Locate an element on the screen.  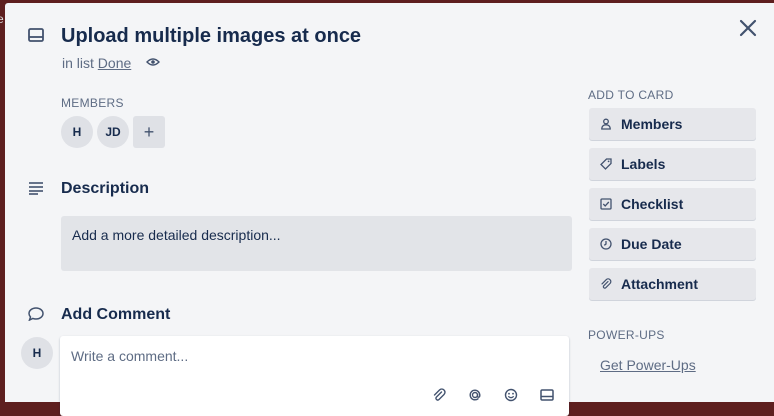
members-button: Members is located at coordinates (672, 124).